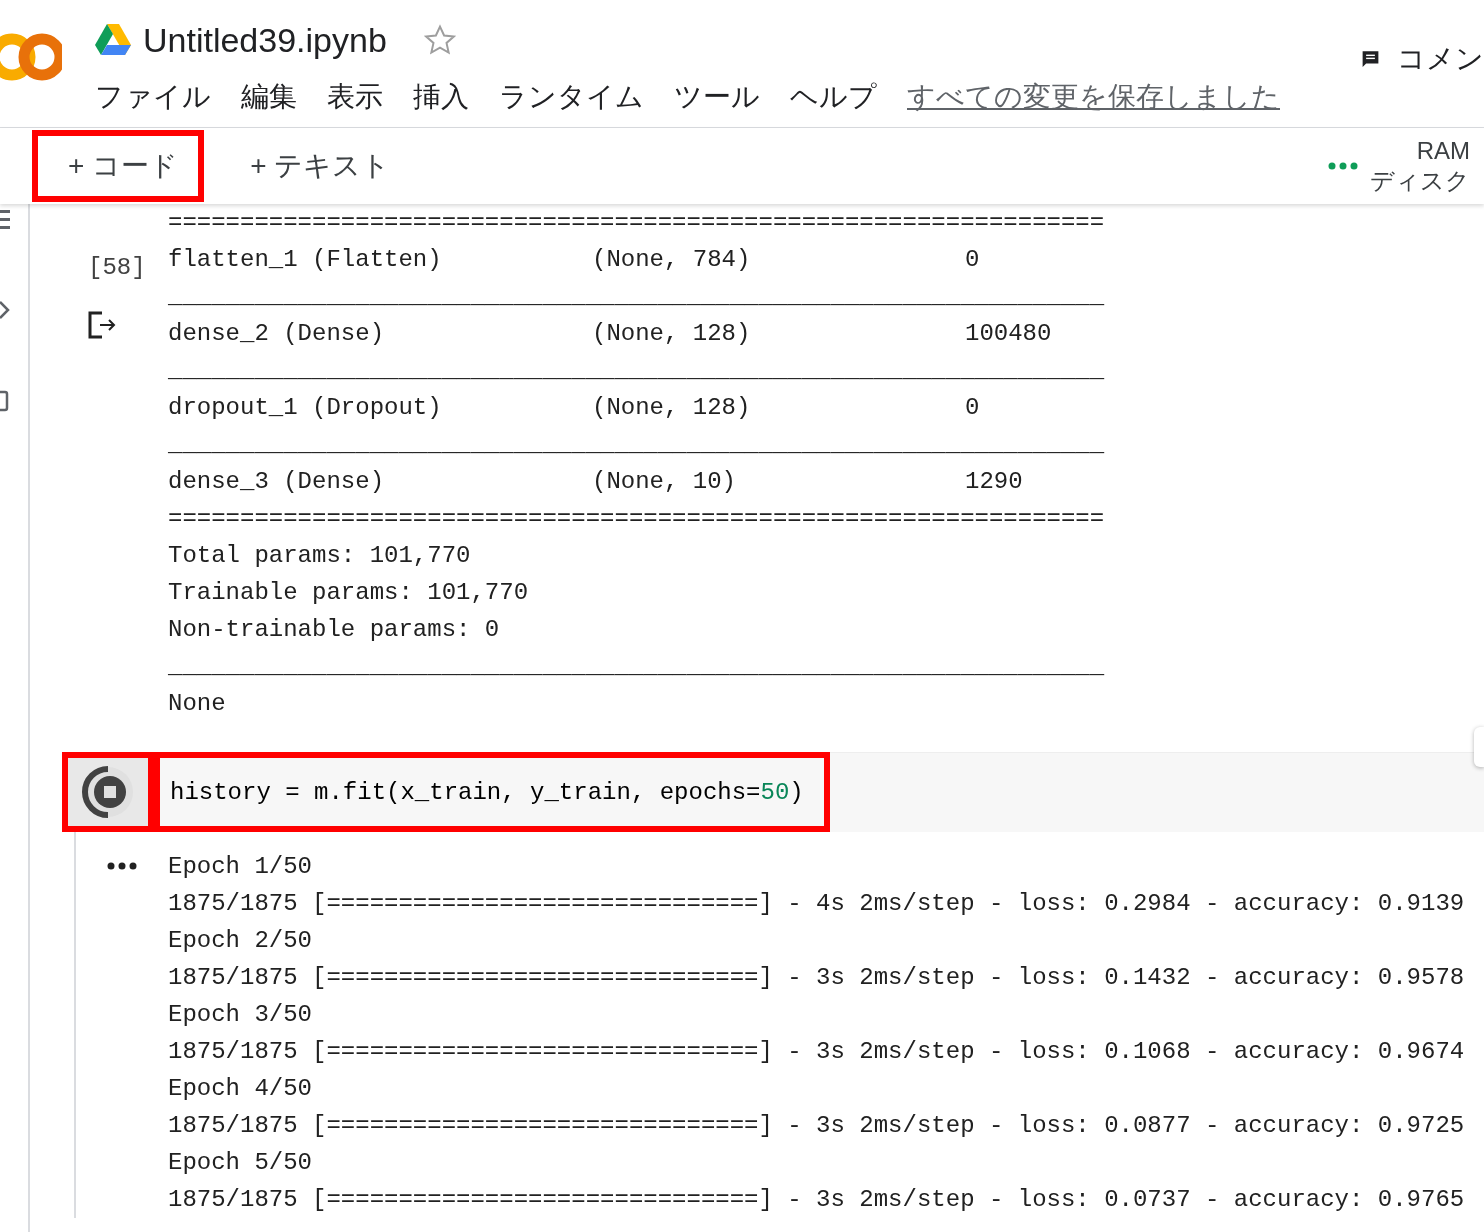 The height and width of the screenshot is (1232, 1484). What do you see at coordinates (5, 310) in the screenshot?
I see `chevron-icon` at bounding box center [5, 310].